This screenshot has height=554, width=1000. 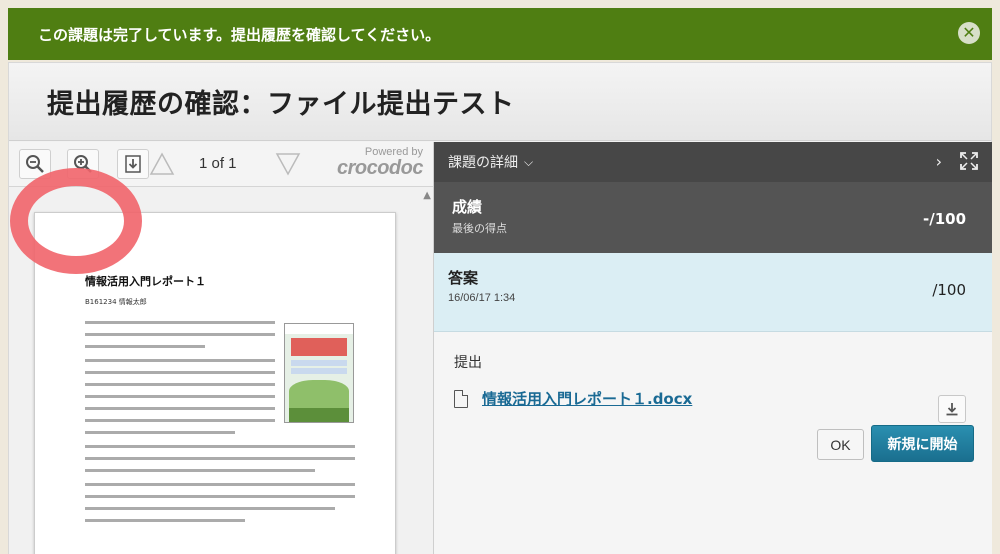 I want to click on attempt-score: /100, so click(x=949, y=290).